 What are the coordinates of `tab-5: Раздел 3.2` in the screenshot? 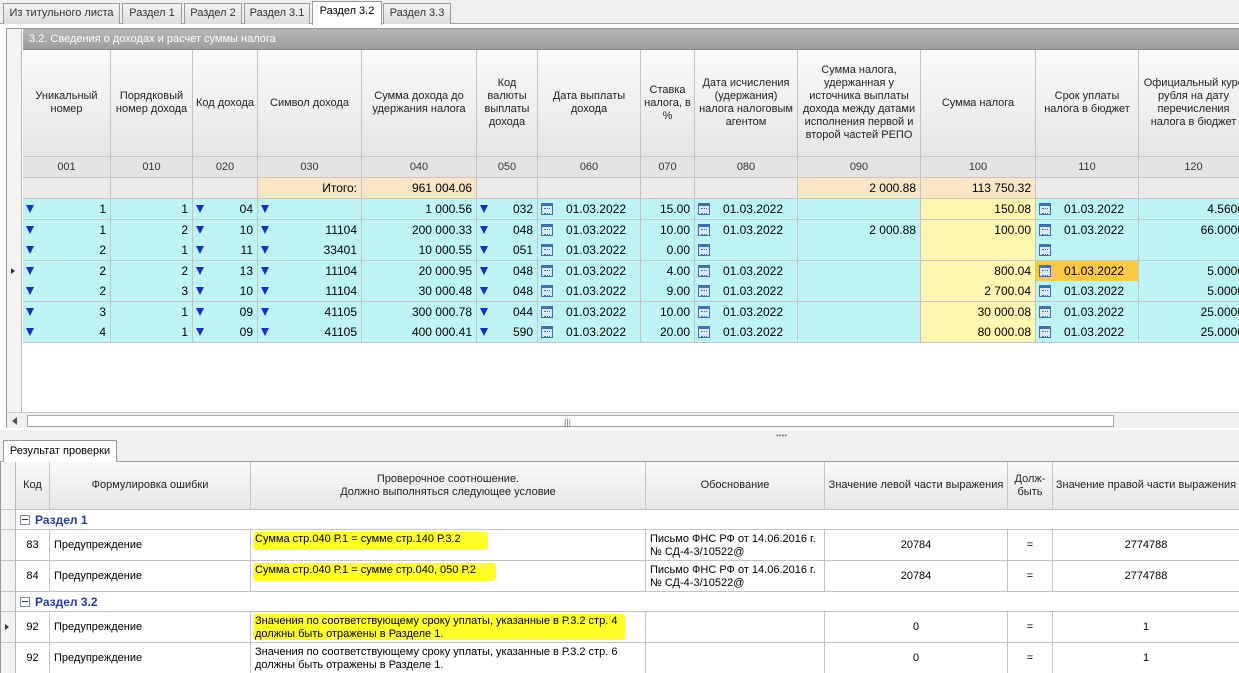 It's located at (347, 13).